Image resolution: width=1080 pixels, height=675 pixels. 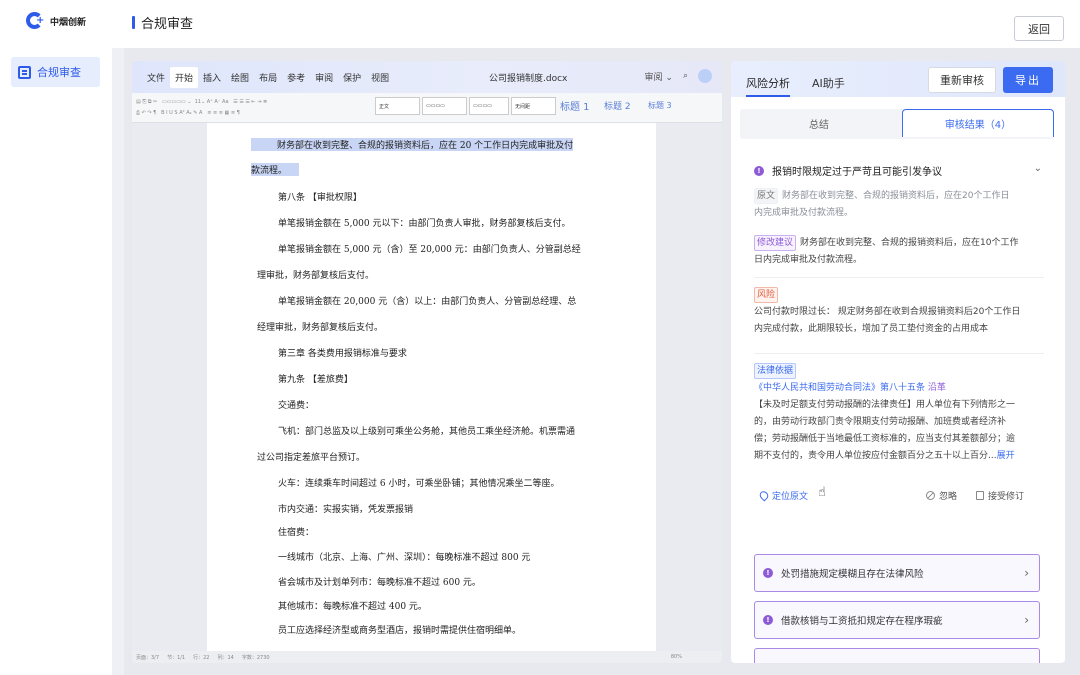 I want to click on style-normal-table: ▭▭▭▭, so click(x=489, y=106).